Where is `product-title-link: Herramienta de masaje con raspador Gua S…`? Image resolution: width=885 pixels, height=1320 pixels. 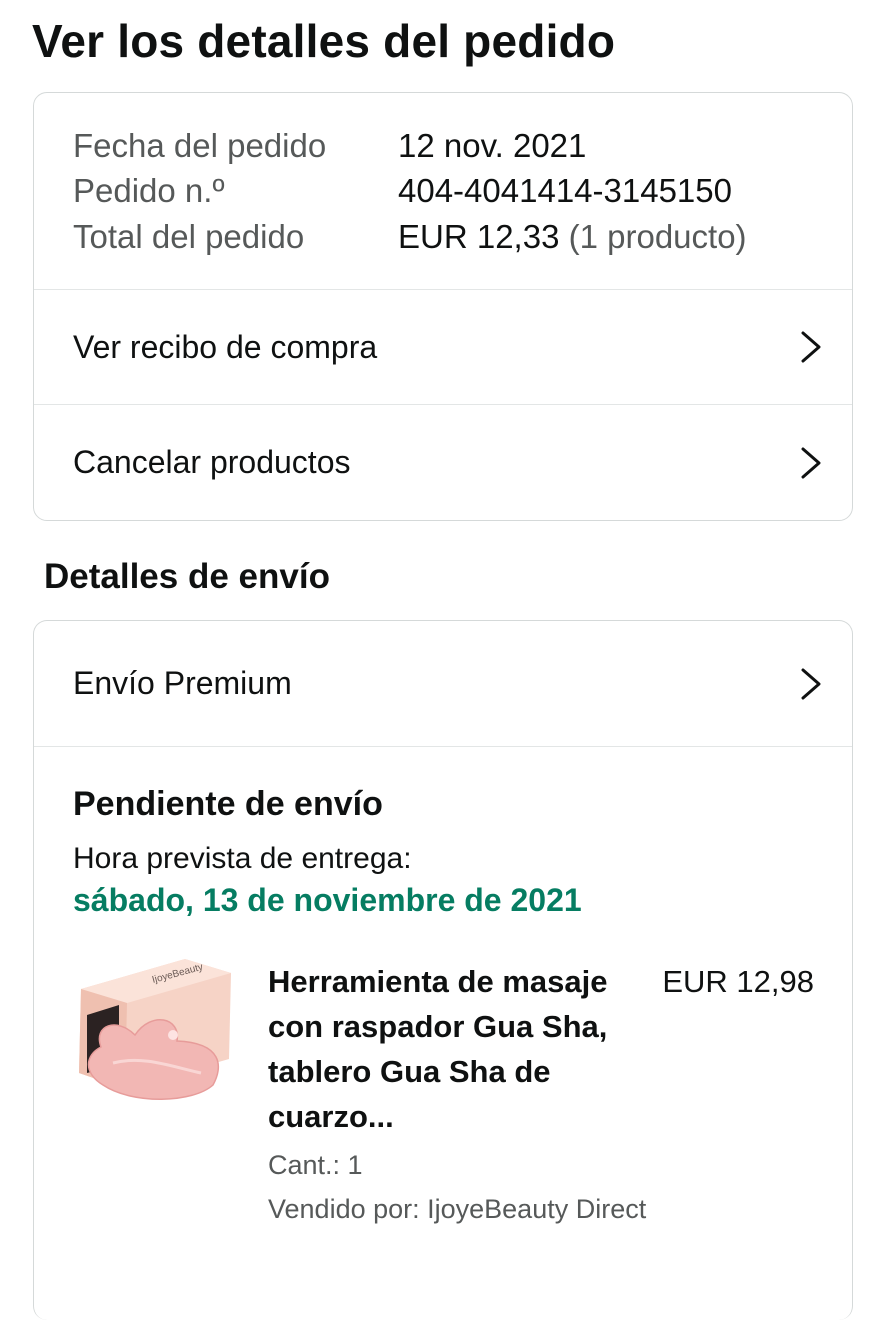
product-title-link: Herramienta de masaje con raspador Gua S… is located at coordinates (448, 1049).